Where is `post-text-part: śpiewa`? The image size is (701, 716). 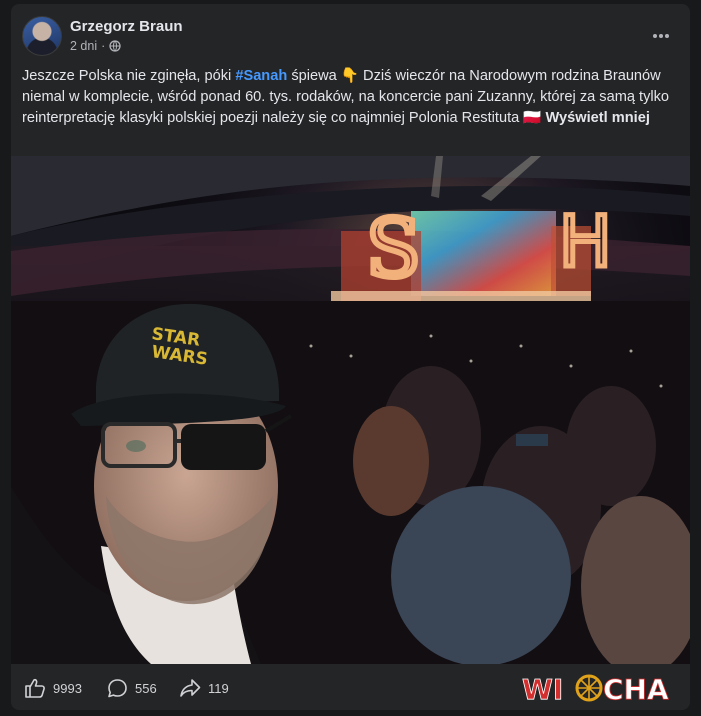
post-text-part: śpiewa is located at coordinates (314, 76).